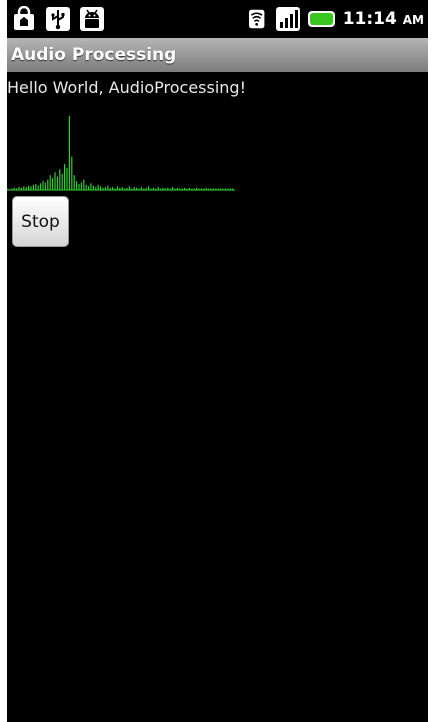 This screenshot has height=722, width=433. What do you see at coordinates (121, 153) in the screenshot?
I see `spectrum-visualizer` at bounding box center [121, 153].